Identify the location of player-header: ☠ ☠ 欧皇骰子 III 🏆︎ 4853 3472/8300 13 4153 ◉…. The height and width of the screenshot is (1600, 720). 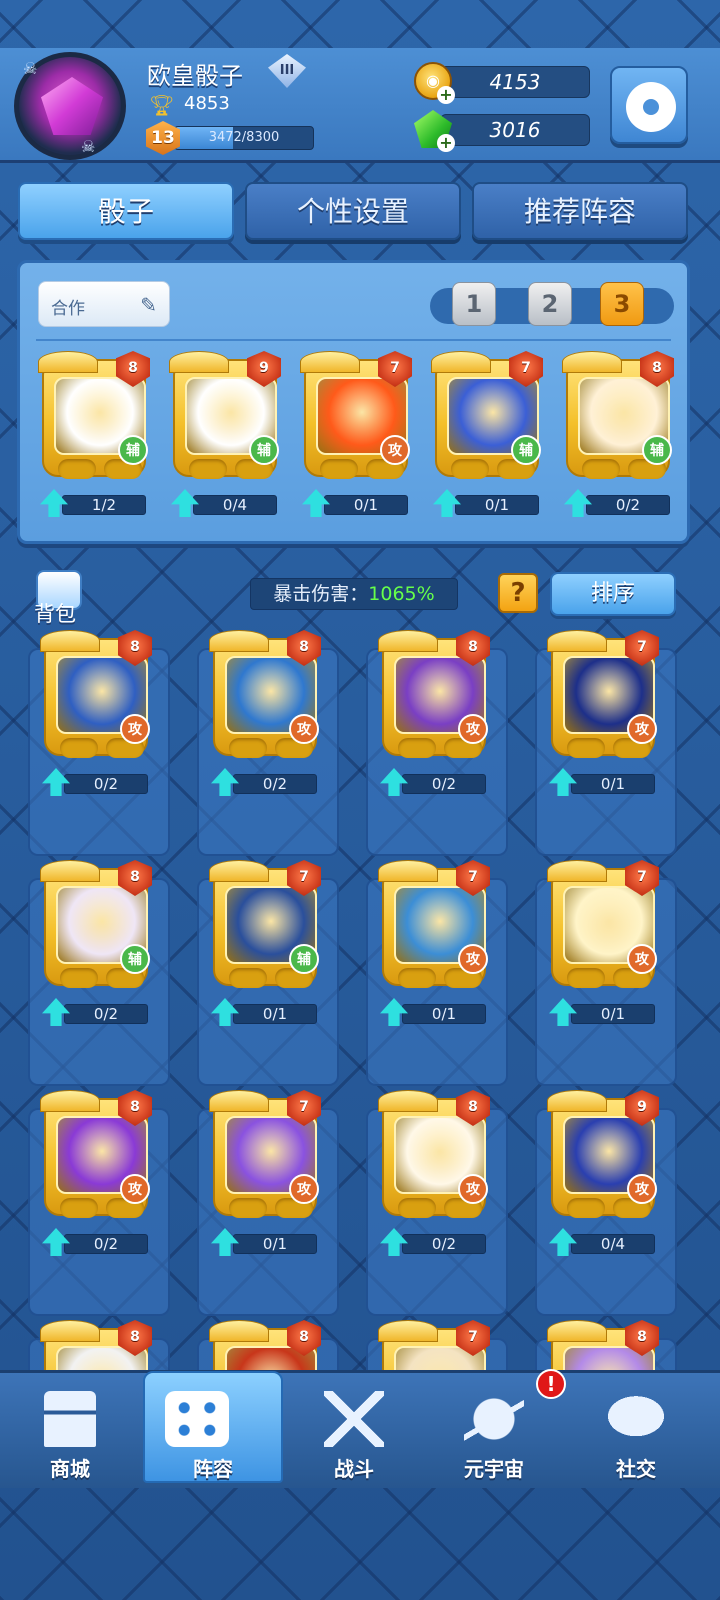
(360, 105).